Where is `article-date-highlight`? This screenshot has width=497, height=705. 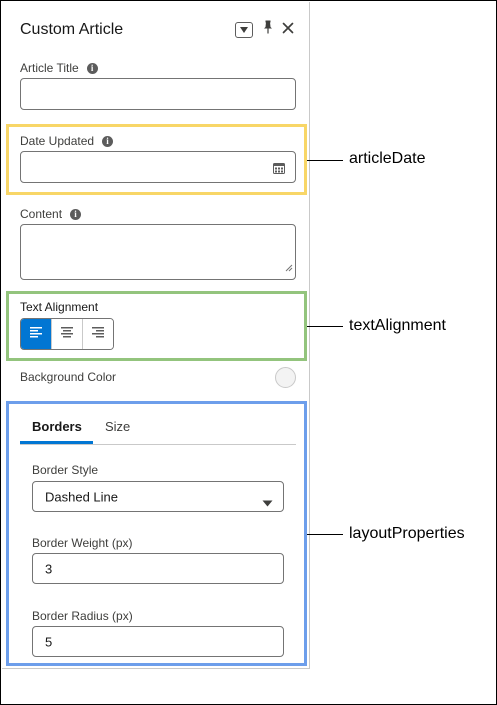
article-date-highlight is located at coordinates (156, 159).